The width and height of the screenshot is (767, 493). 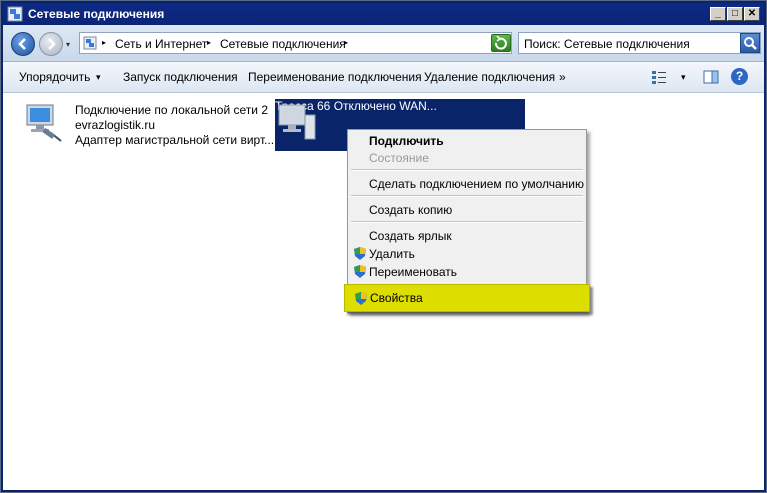 I want to click on breadcrumb-network-connections: Сетевые подключения, so click(x=283, y=44).